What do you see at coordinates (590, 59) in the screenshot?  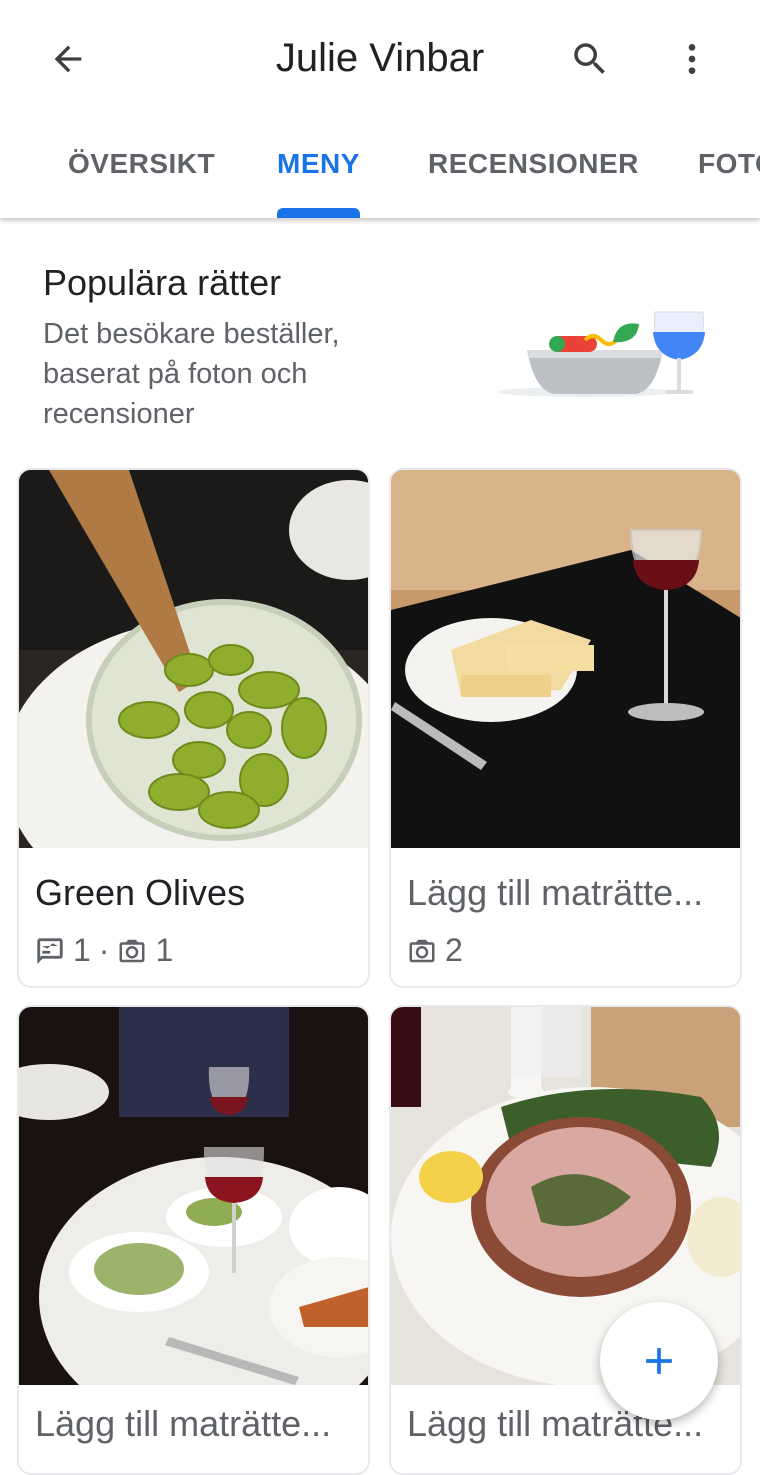 I see `search-icon` at bounding box center [590, 59].